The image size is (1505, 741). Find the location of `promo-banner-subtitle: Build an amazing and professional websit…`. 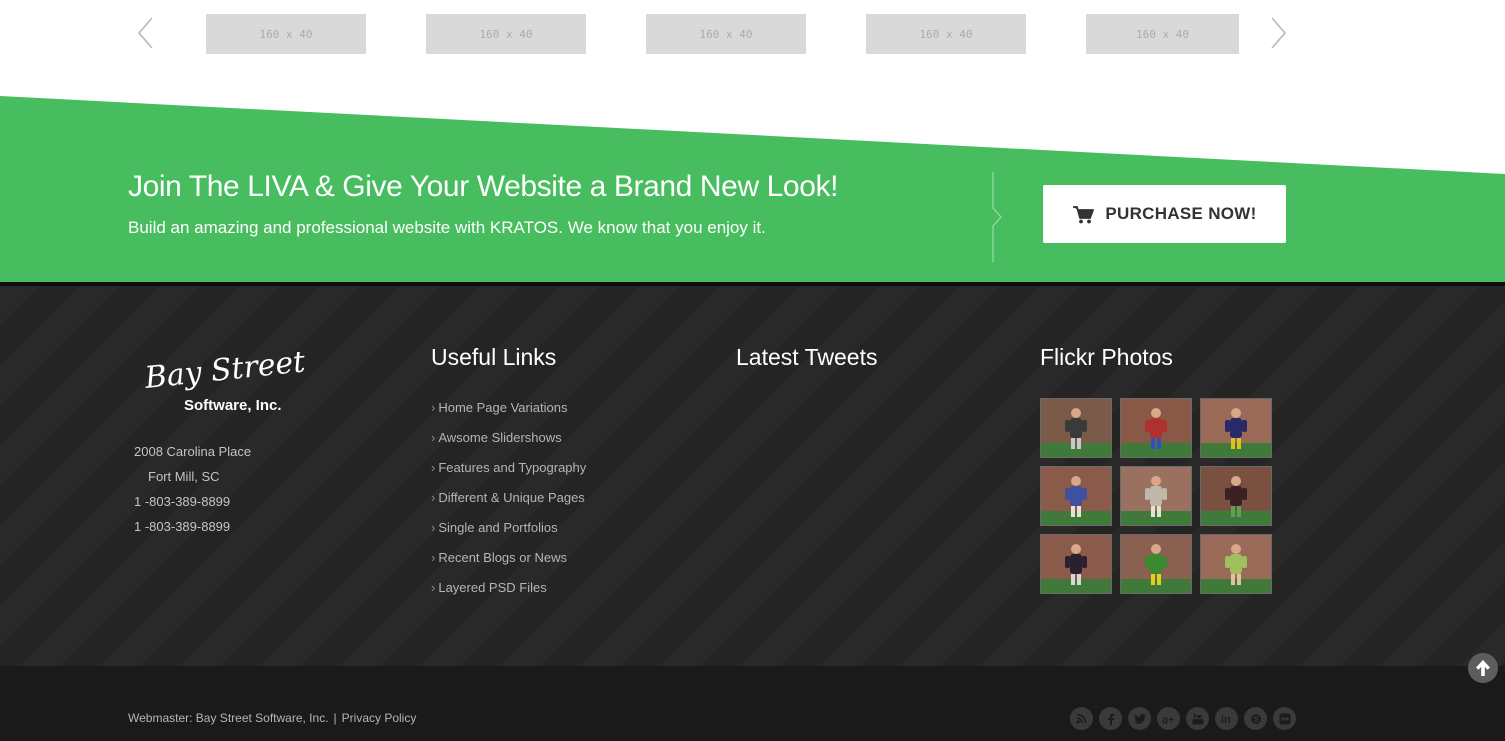

promo-banner-subtitle: Build an amazing and professional websit… is located at coordinates (447, 227).